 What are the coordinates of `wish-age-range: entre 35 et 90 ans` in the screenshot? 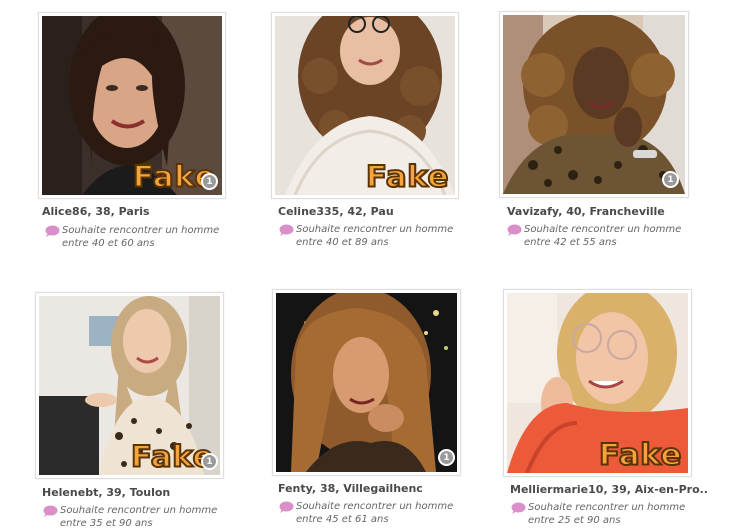 It's located at (106, 523).